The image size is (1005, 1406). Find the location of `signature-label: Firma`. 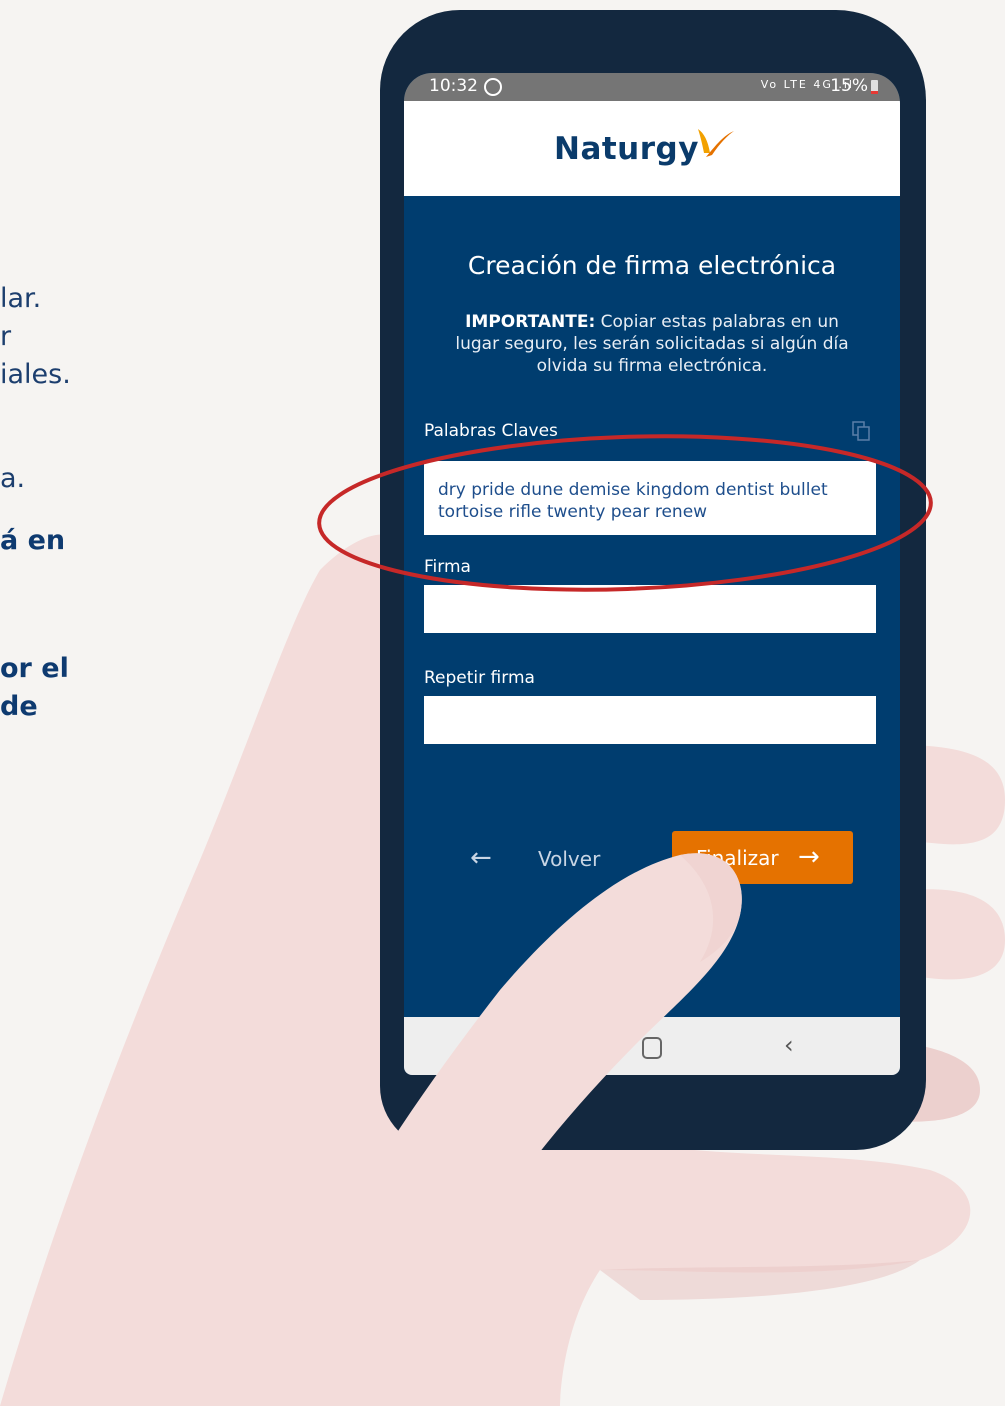

signature-label: Firma is located at coordinates (447, 567).